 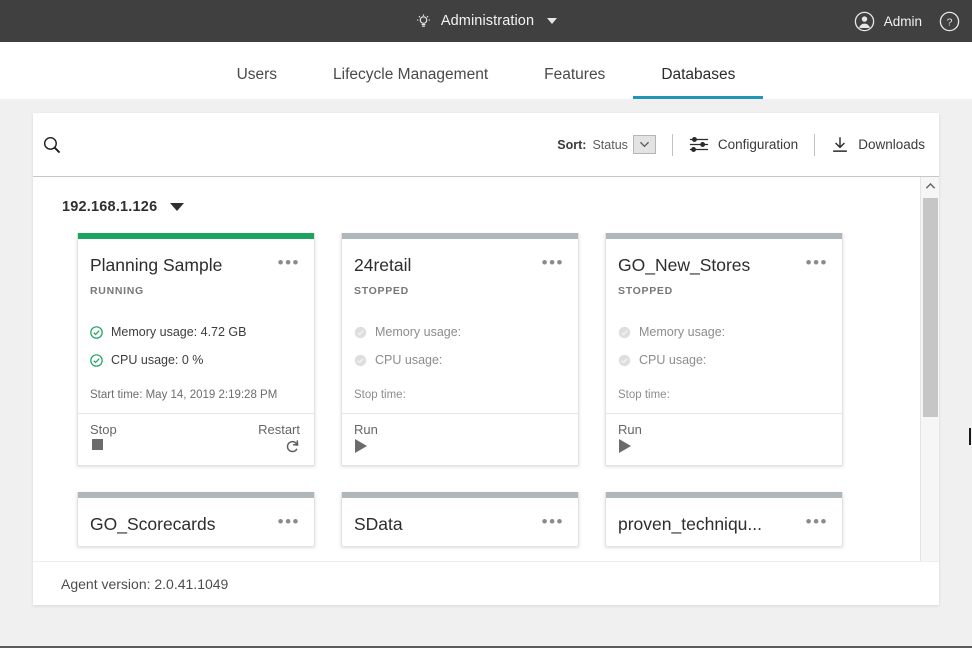 What do you see at coordinates (110, 207) in the screenshot?
I see `host-name-label: 192.168.1.126` at bounding box center [110, 207].